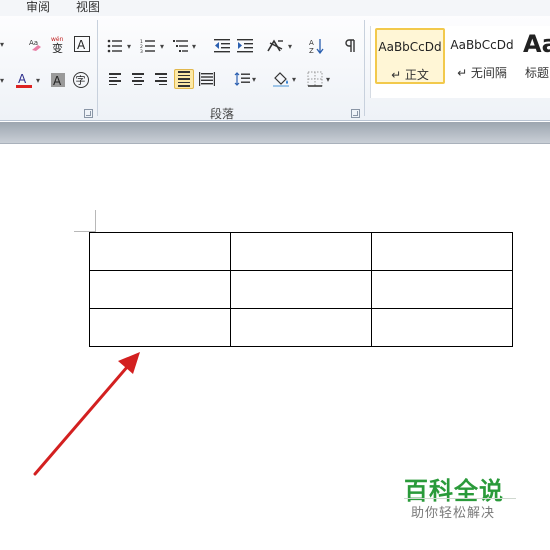 Image resolution: width=550 pixels, height=550 pixels. I want to click on watermark-title: 百科全说, so click(454, 491).